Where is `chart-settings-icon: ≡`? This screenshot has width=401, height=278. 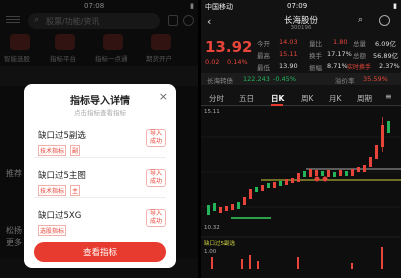
chart-settings-icon: ≡ is located at coordinates (388, 96).